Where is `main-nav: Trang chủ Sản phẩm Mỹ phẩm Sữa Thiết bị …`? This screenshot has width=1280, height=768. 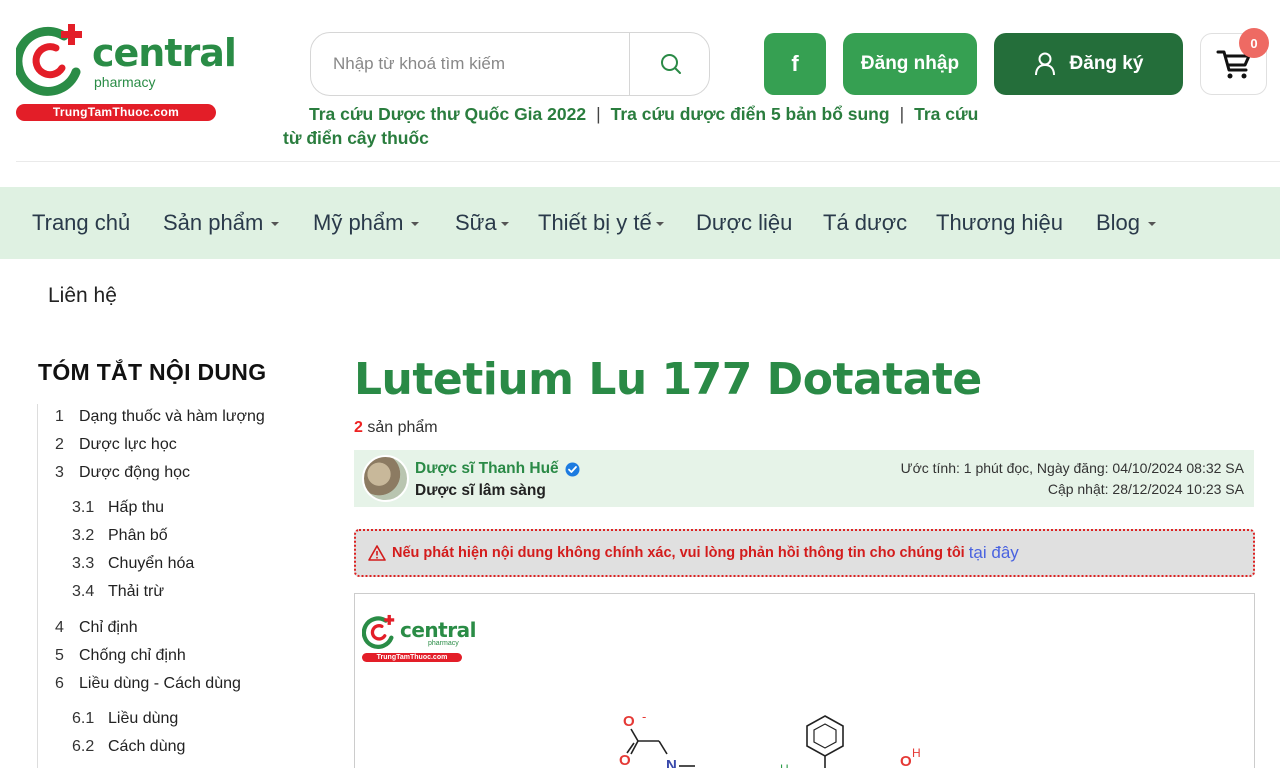 main-nav: Trang chủ Sản phẩm Mỹ phẩm Sữa Thiết bị … is located at coordinates (640, 223).